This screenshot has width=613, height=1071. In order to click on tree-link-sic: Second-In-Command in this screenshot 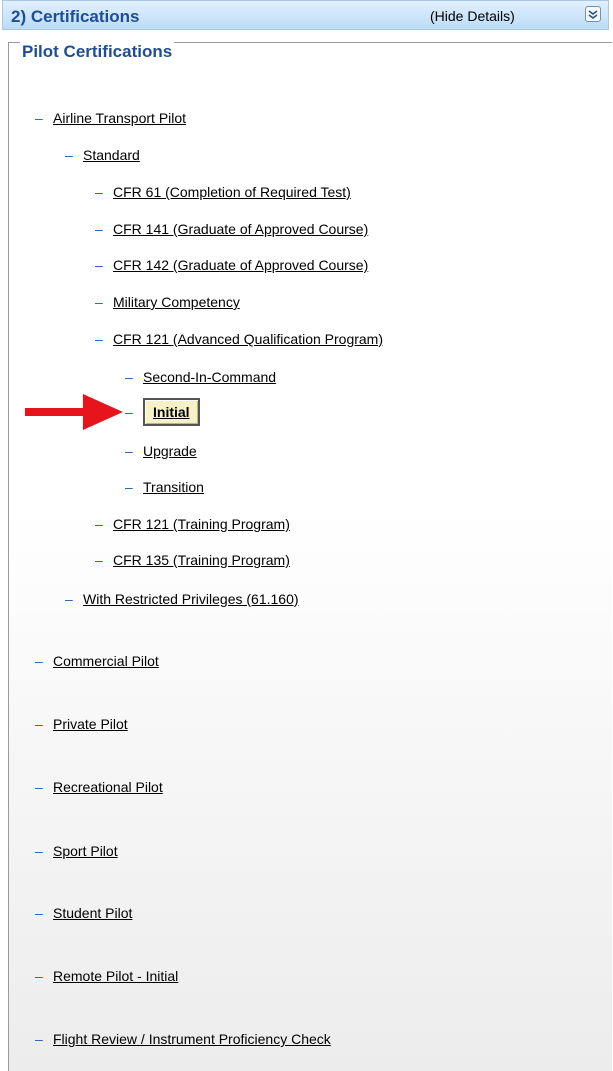, I will do `click(209, 377)`.